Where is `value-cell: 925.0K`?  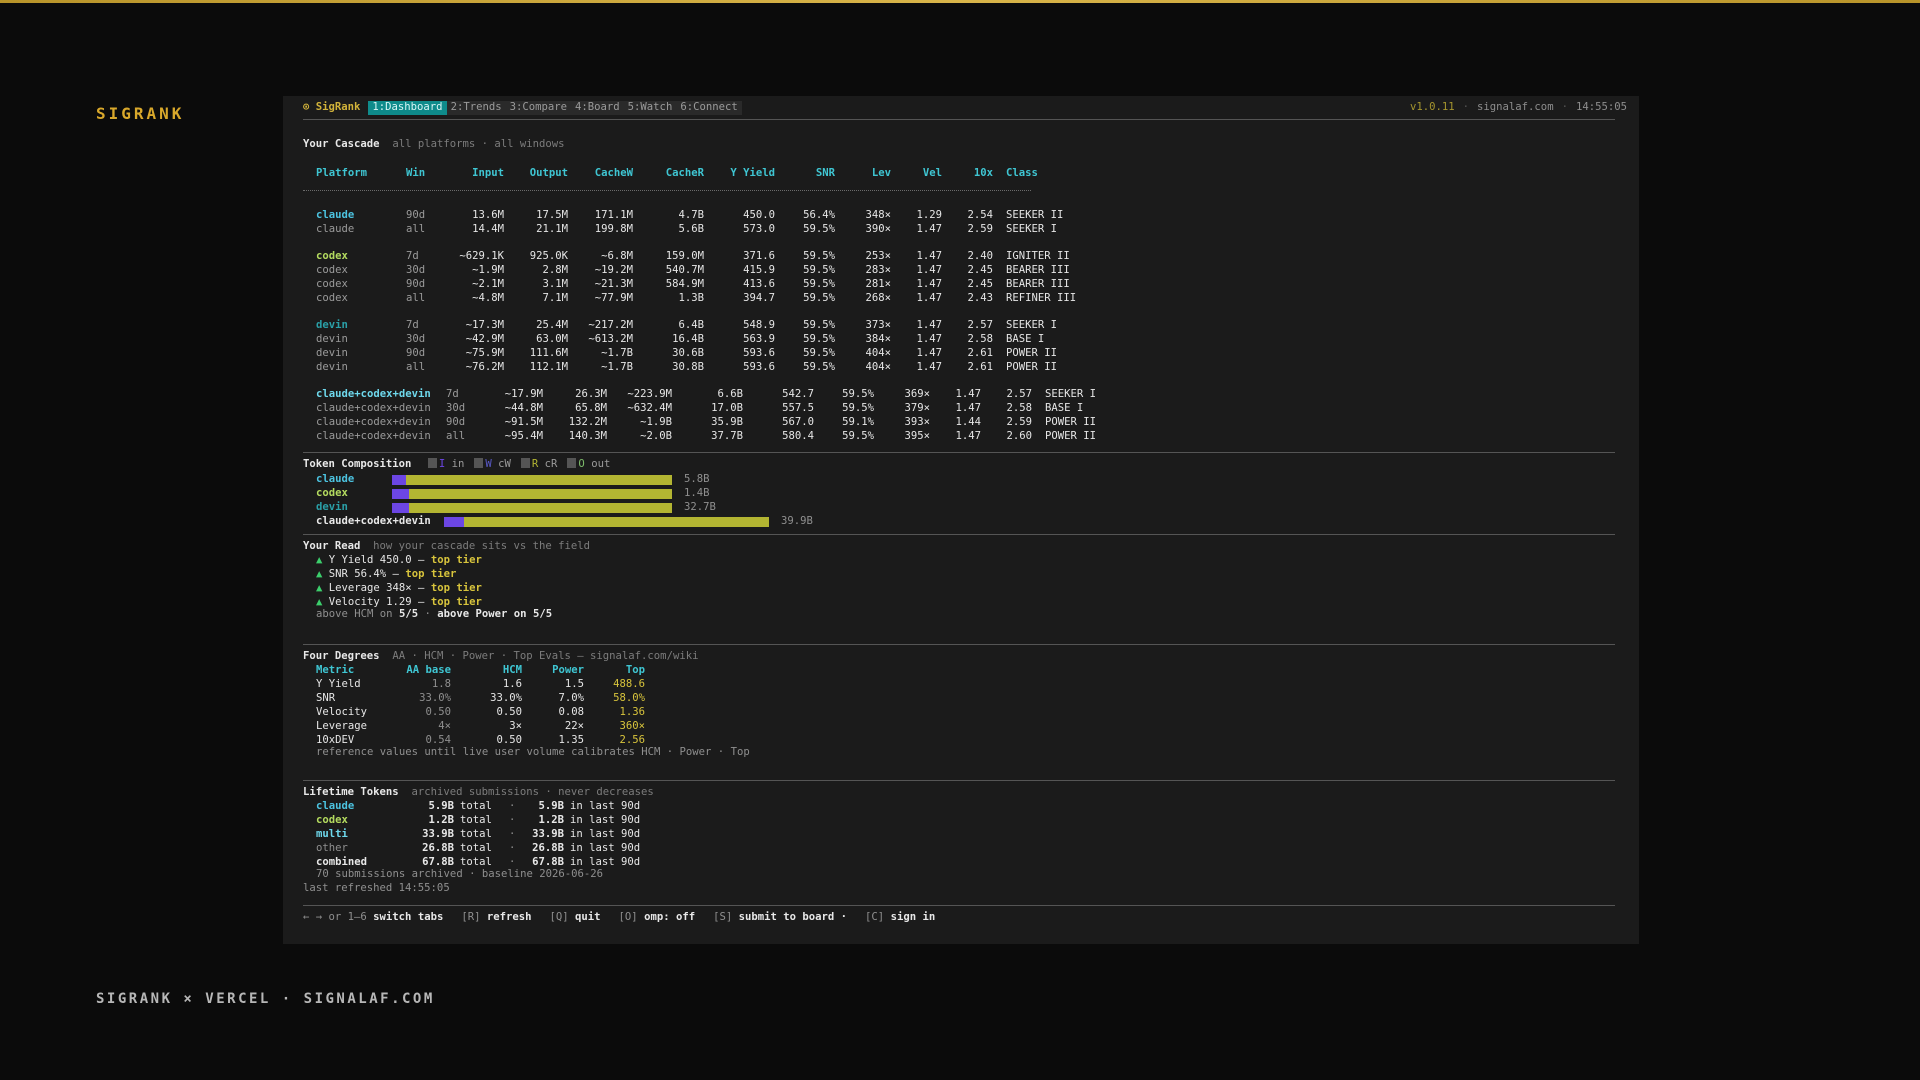 value-cell: 925.0K is located at coordinates (548, 256).